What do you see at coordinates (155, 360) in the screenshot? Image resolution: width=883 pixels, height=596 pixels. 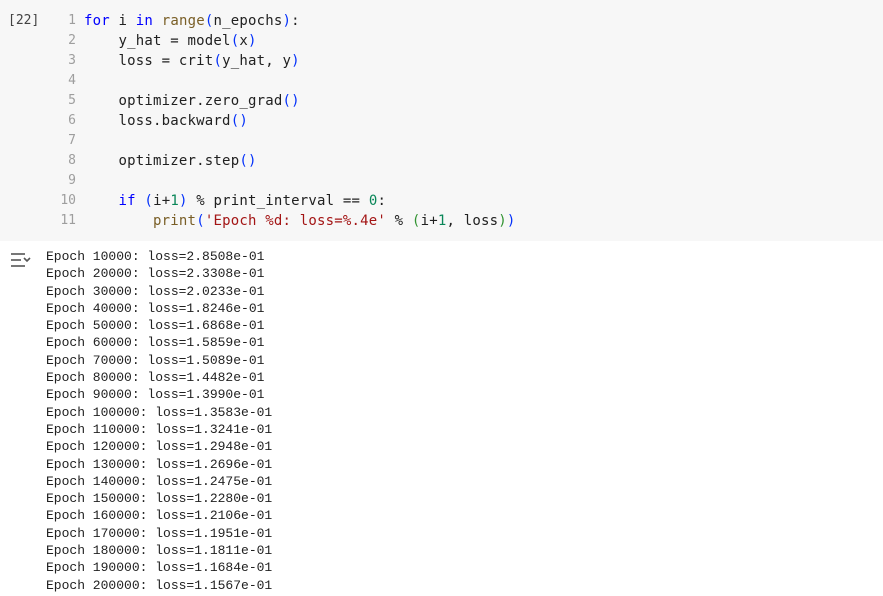 I see `output-line: Epoch 70000: loss=1.5089e-01` at bounding box center [155, 360].